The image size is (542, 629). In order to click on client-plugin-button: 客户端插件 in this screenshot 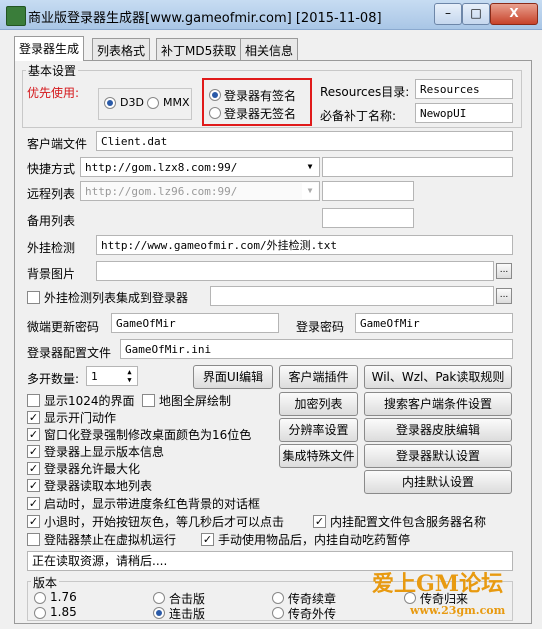, I will do `click(318, 377)`.